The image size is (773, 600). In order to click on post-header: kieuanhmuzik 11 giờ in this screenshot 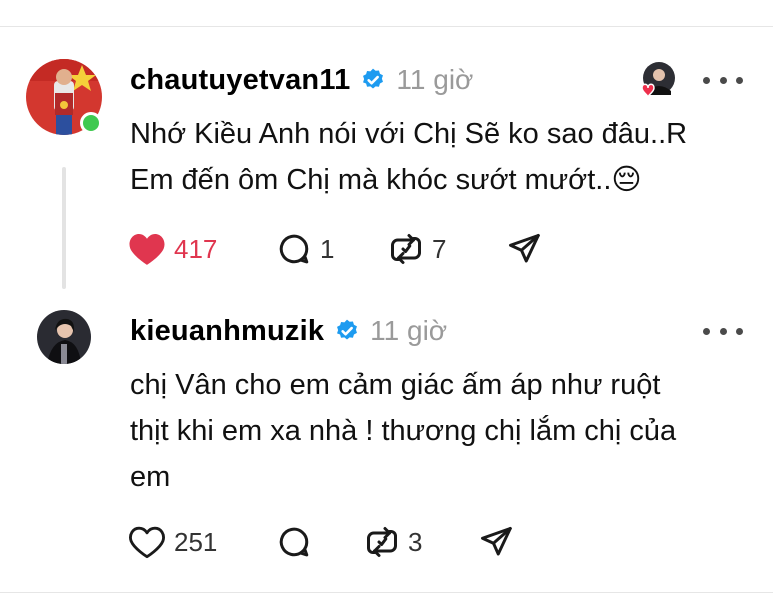, I will do `click(288, 331)`.